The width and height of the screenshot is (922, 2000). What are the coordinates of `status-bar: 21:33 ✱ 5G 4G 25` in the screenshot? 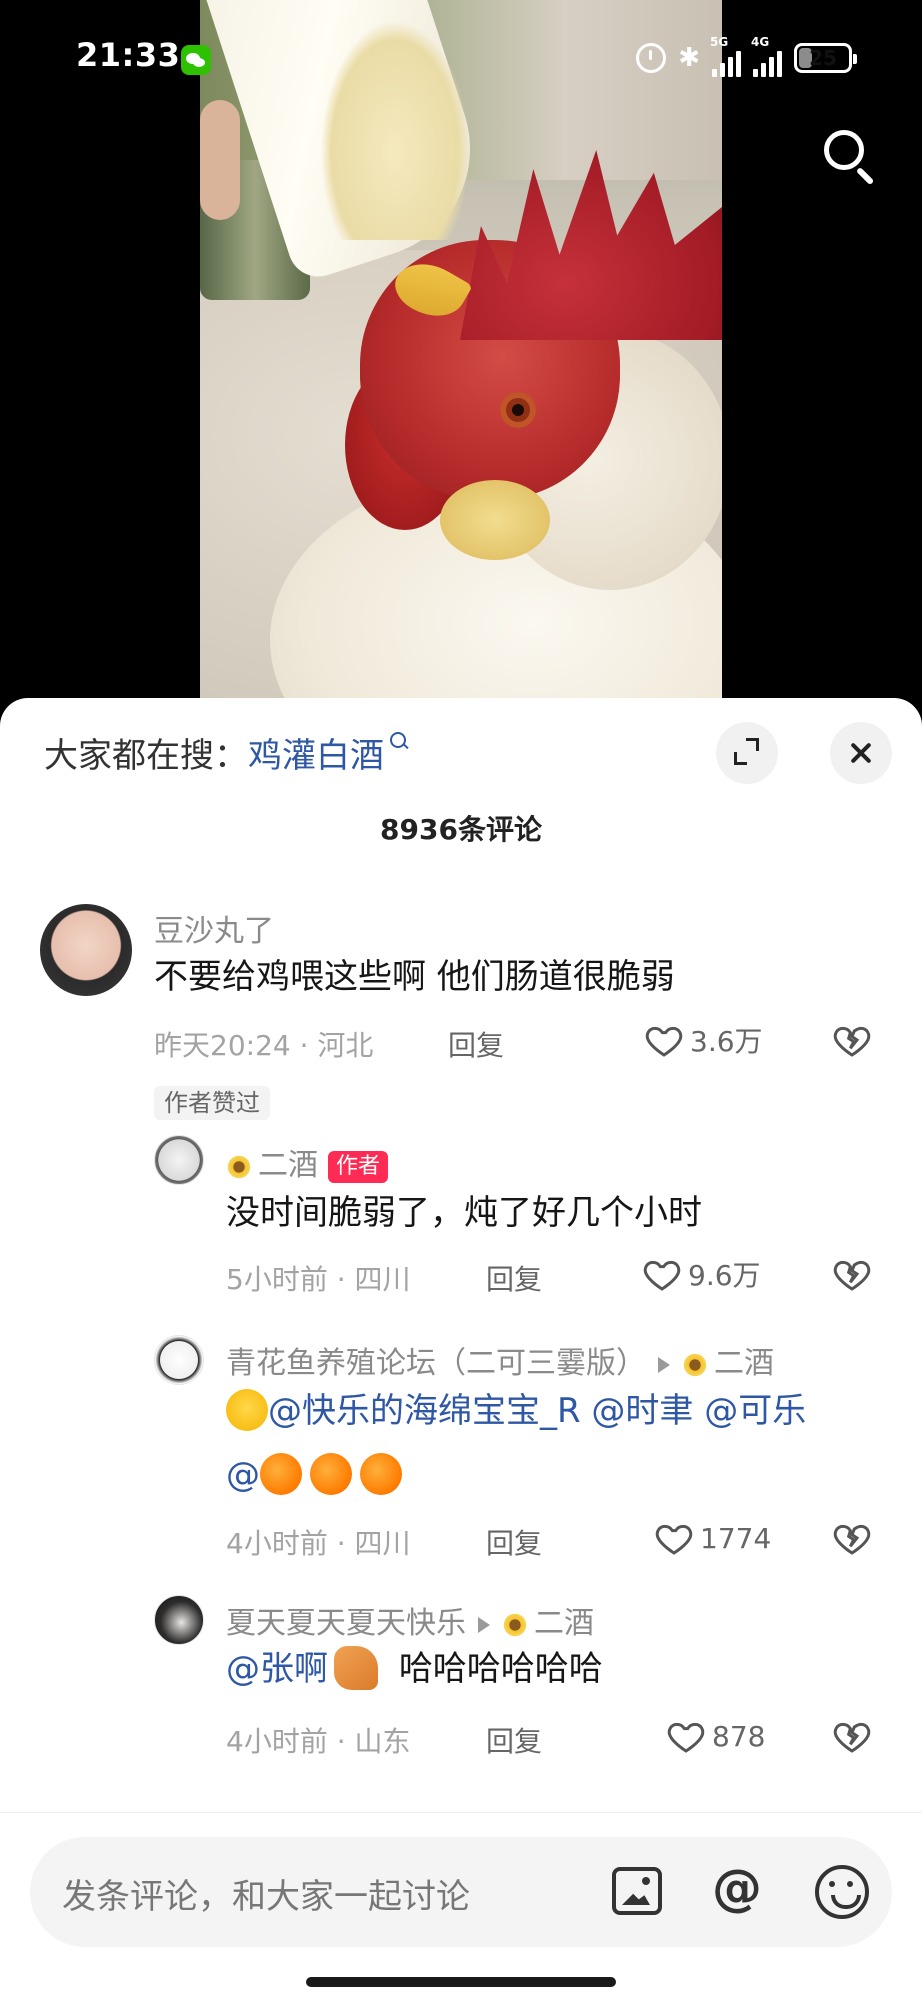 It's located at (461, 58).